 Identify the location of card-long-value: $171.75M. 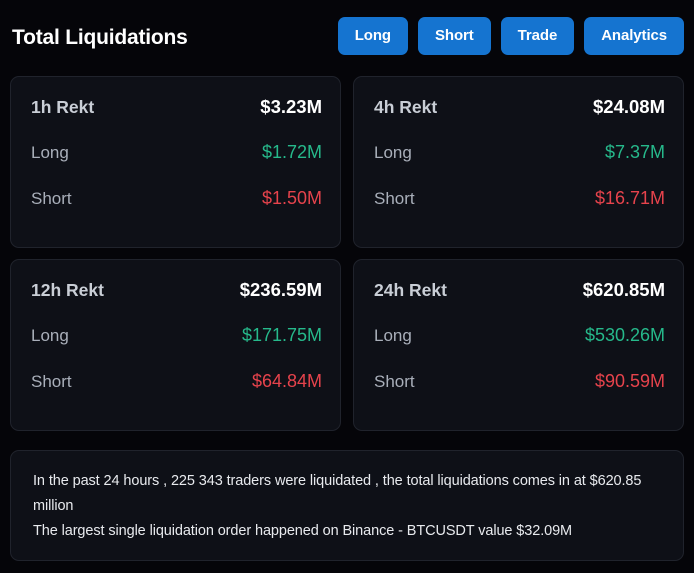
(281, 335).